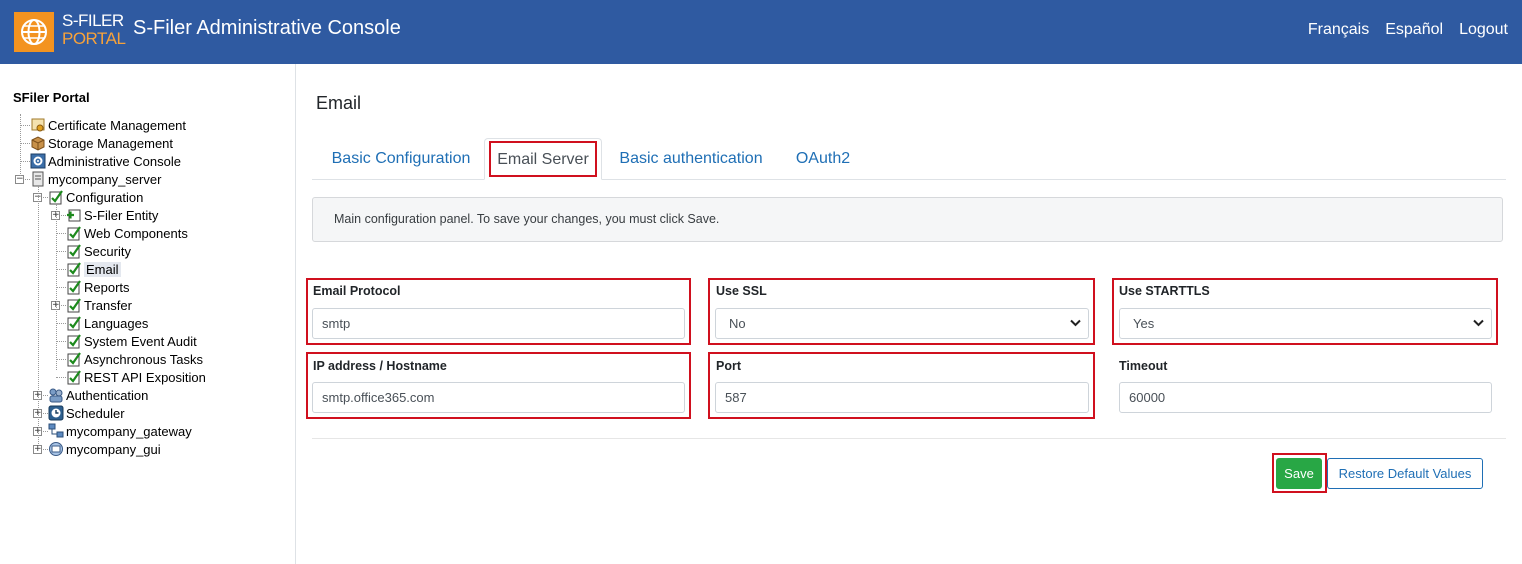  What do you see at coordinates (1478, 323) in the screenshot?
I see `chevron-down-icon` at bounding box center [1478, 323].